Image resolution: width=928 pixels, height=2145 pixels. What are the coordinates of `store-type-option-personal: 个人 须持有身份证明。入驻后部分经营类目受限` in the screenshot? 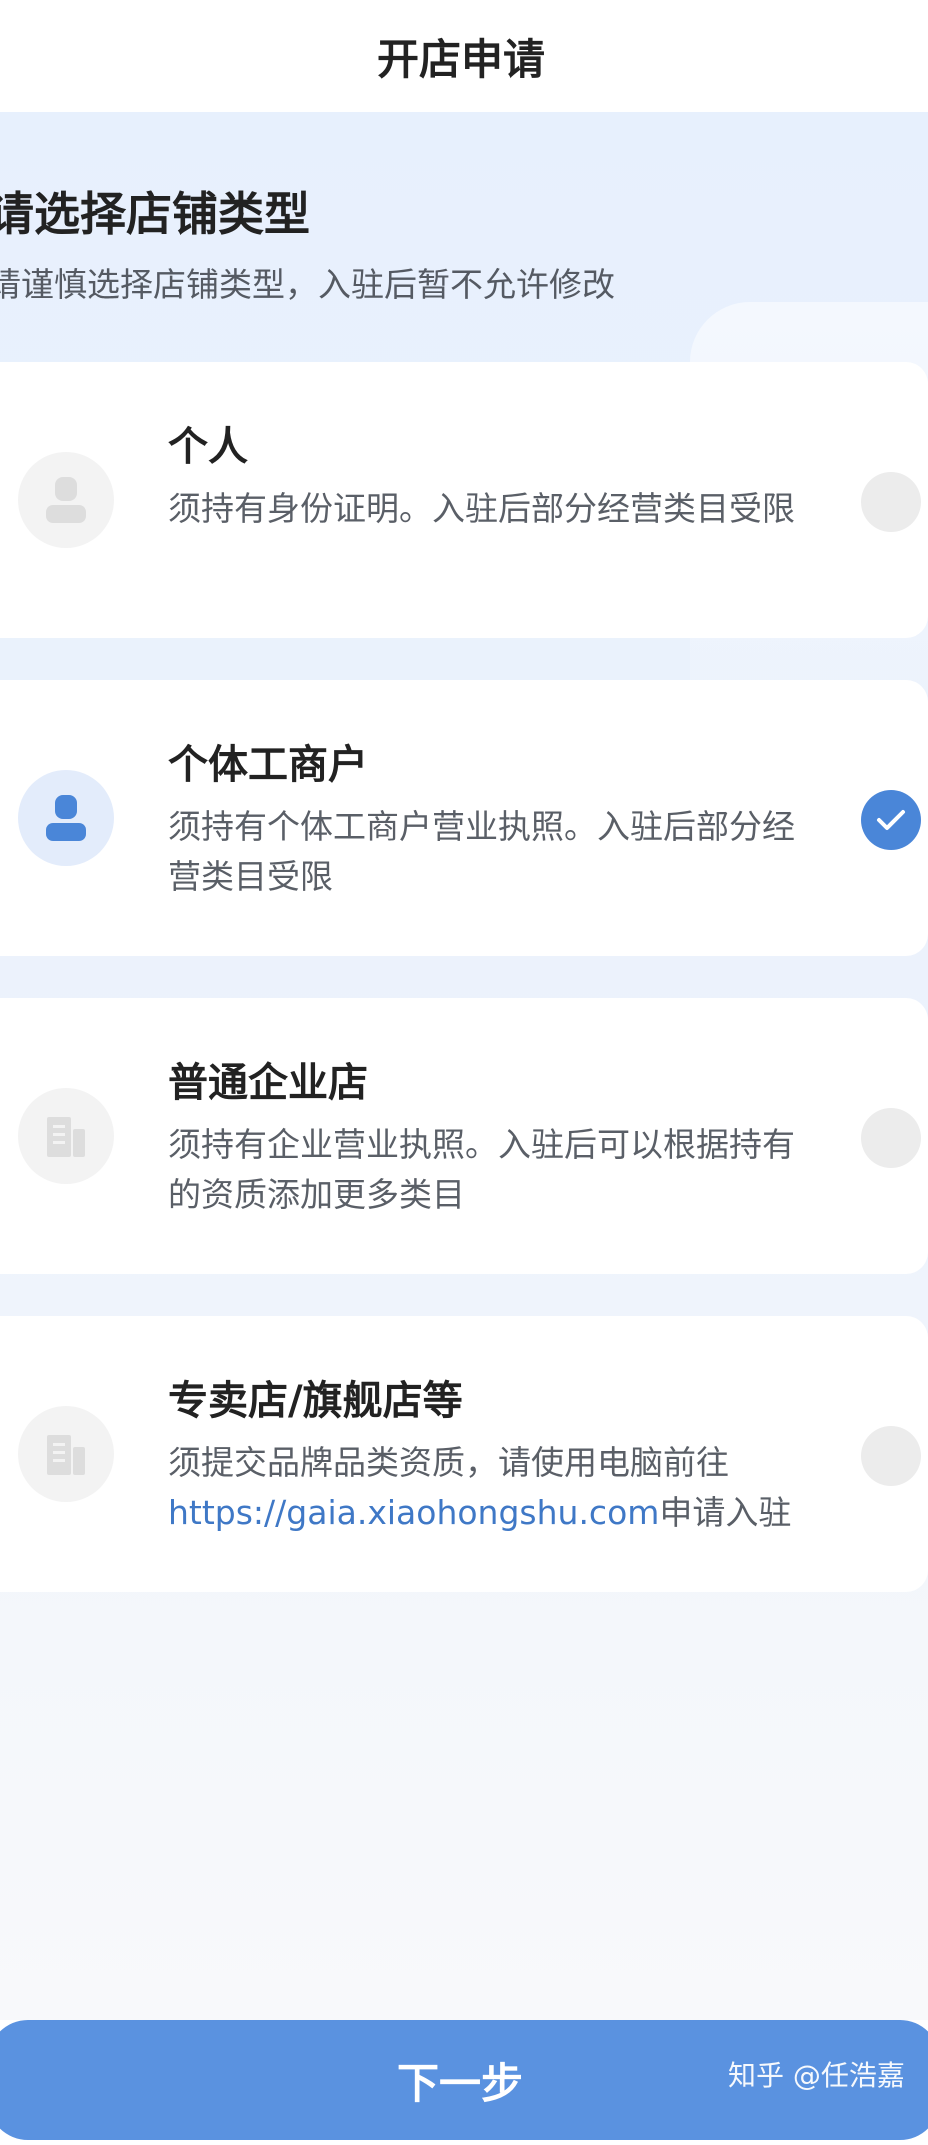 It's located at (464, 500).